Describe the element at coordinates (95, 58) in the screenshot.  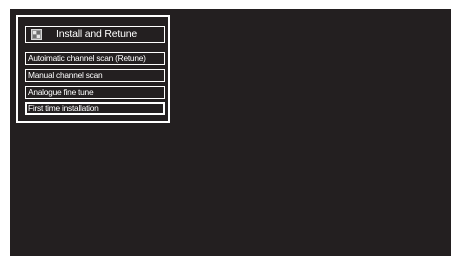
I see `menu-item-automatic-channel-scan: Autoimatic channel scan (Retune)` at that location.